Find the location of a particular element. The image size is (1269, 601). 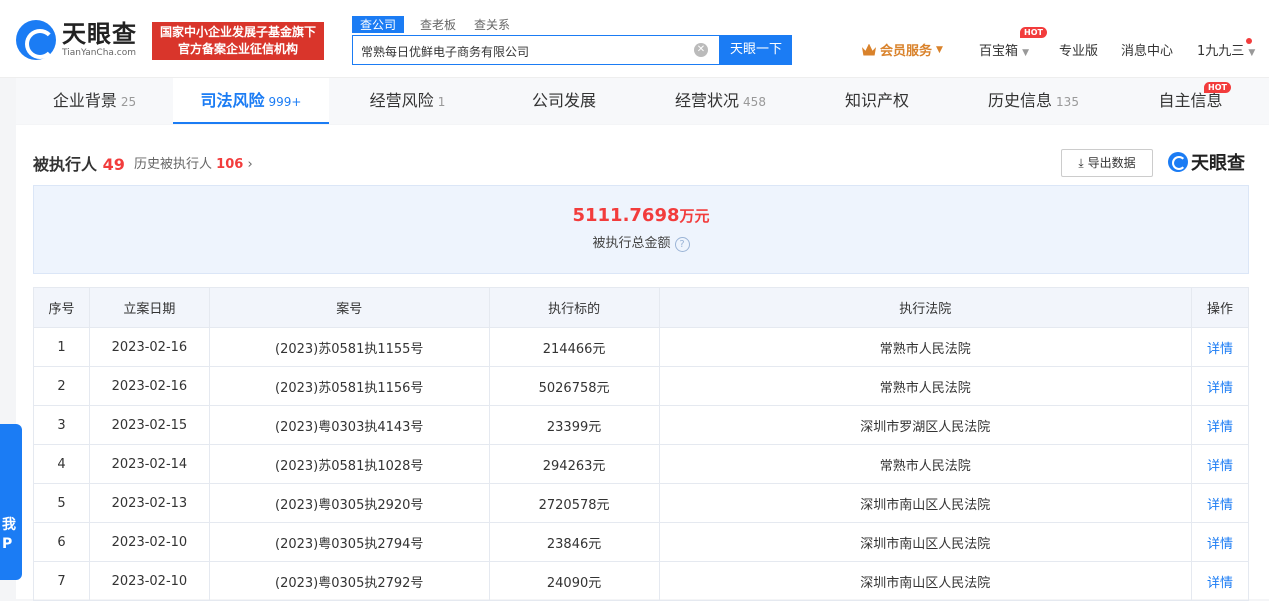

site-logo: 天眼查 TianYanCha.com is located at coordinates (76, 40).